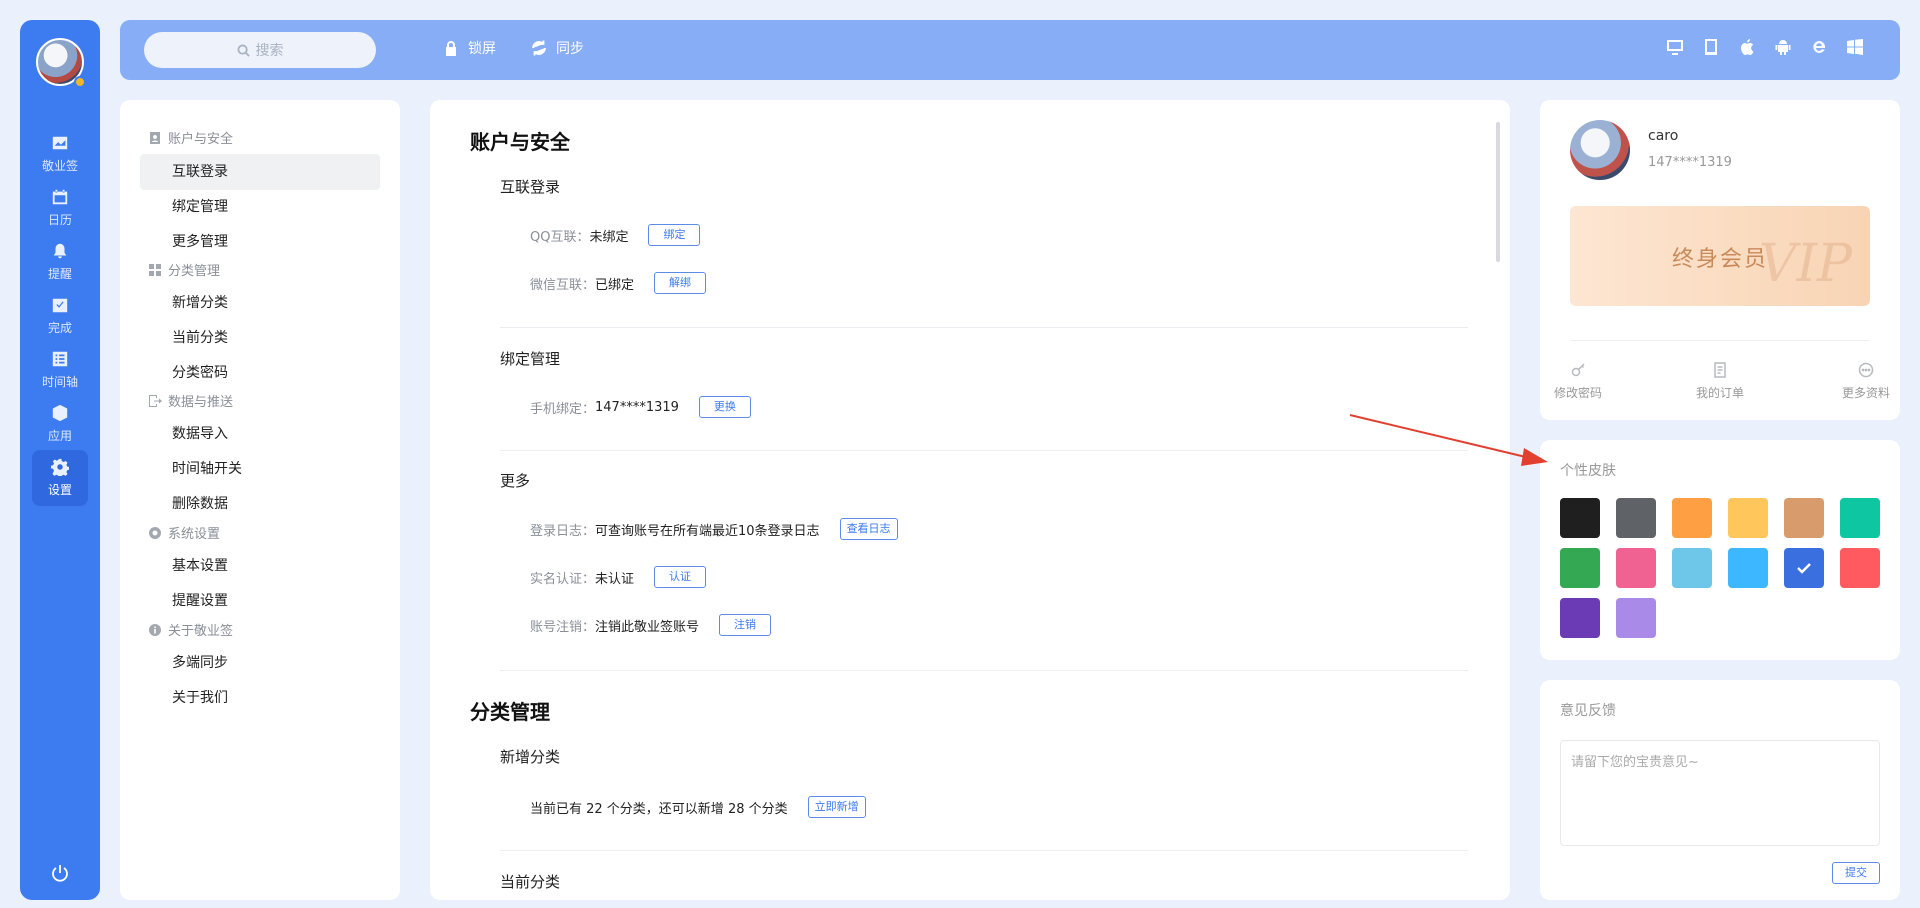 The width and height of the screenshot is (1920, 908). Describe the element at coordinates (1720, 381) in the screenshot. I see `my-orders-button: 我的订单` at that location.